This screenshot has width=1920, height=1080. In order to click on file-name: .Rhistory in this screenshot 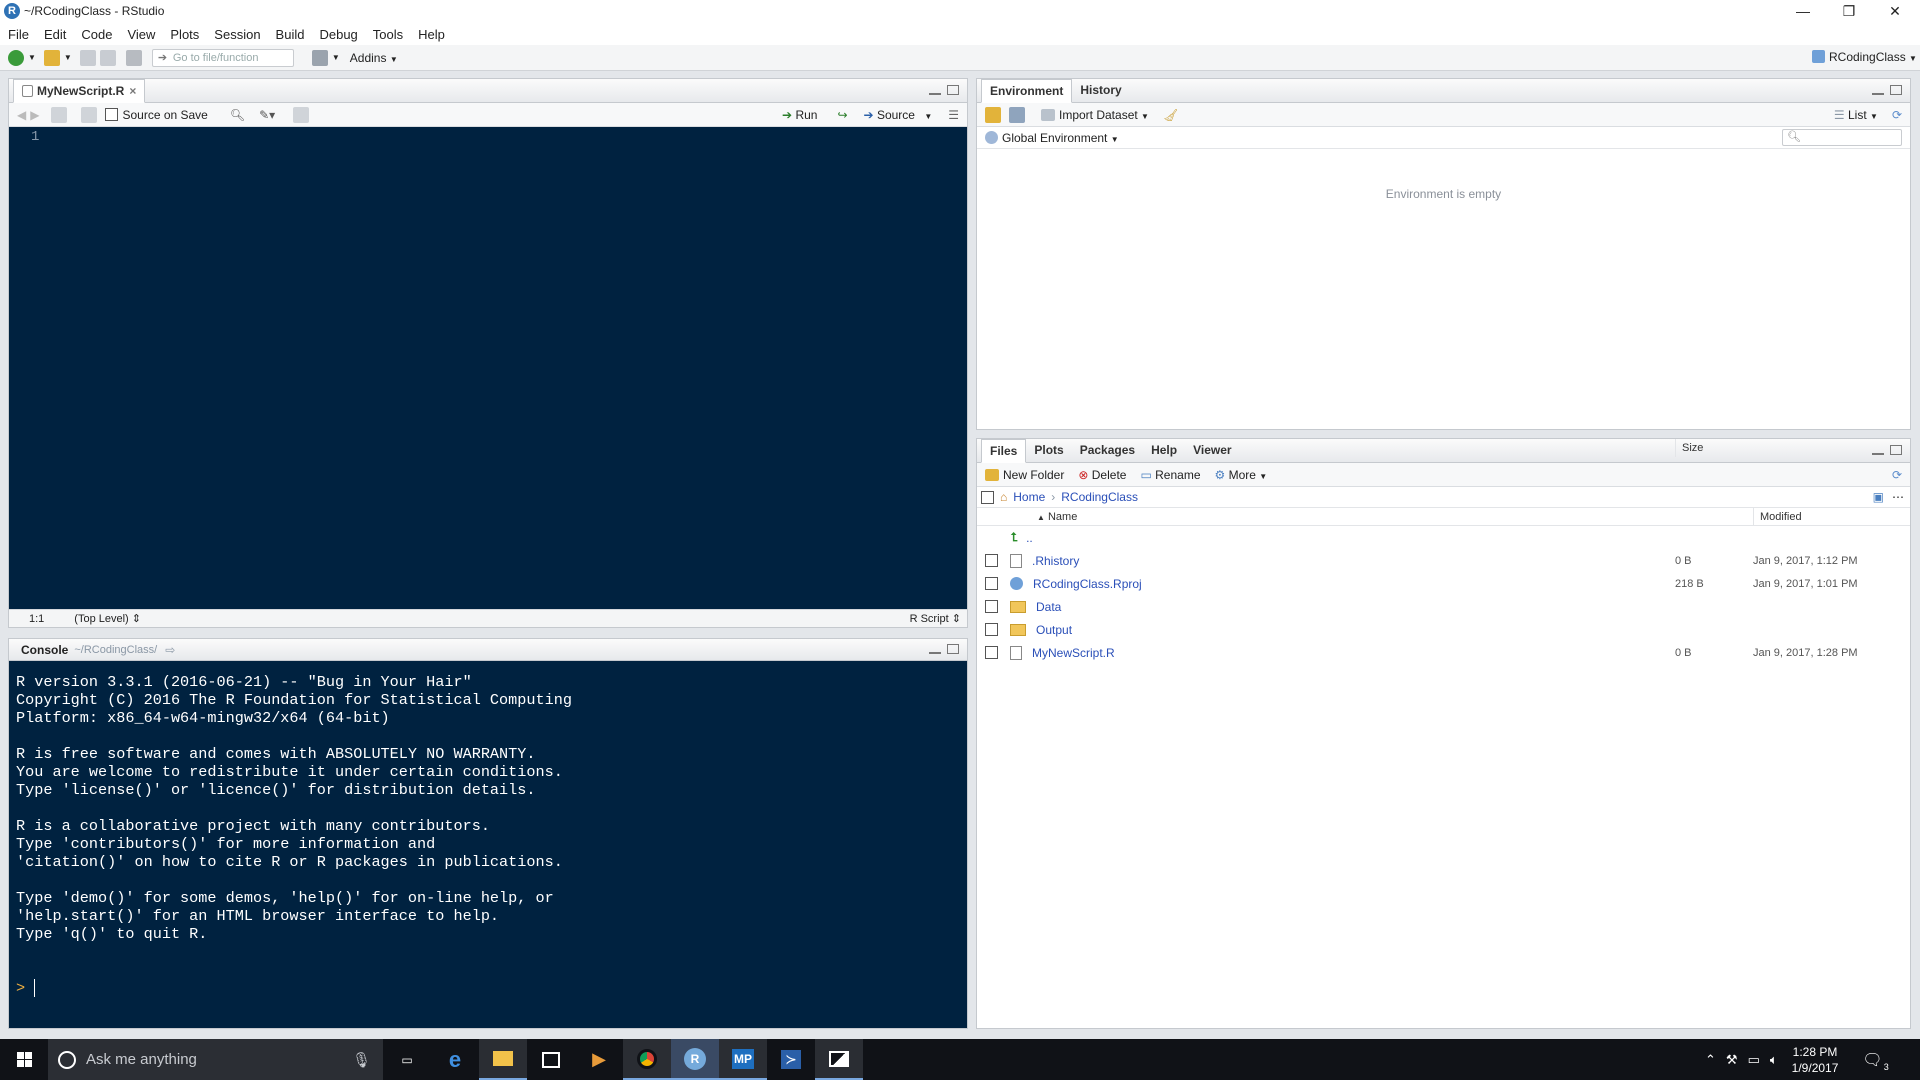, I will do `click(1055, 561)`.